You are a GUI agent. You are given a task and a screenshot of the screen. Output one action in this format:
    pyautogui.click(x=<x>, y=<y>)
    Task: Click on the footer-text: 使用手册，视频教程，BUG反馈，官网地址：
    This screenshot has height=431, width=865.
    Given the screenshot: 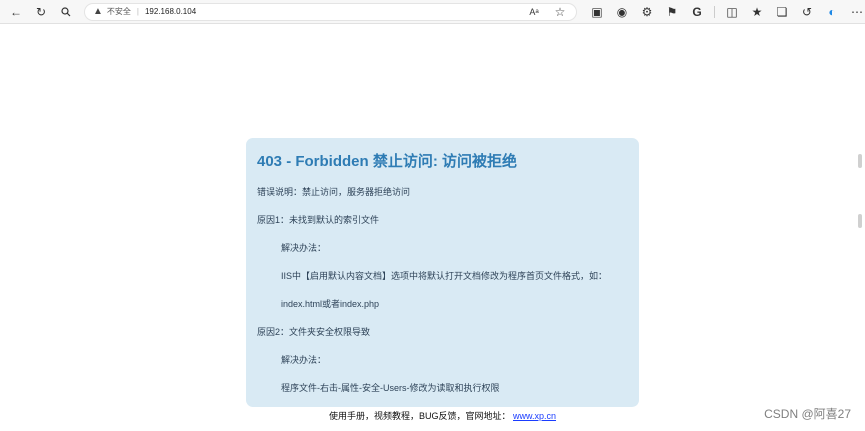 What is the action you would take?
    pyautogui.click(x=419, y=416)
    